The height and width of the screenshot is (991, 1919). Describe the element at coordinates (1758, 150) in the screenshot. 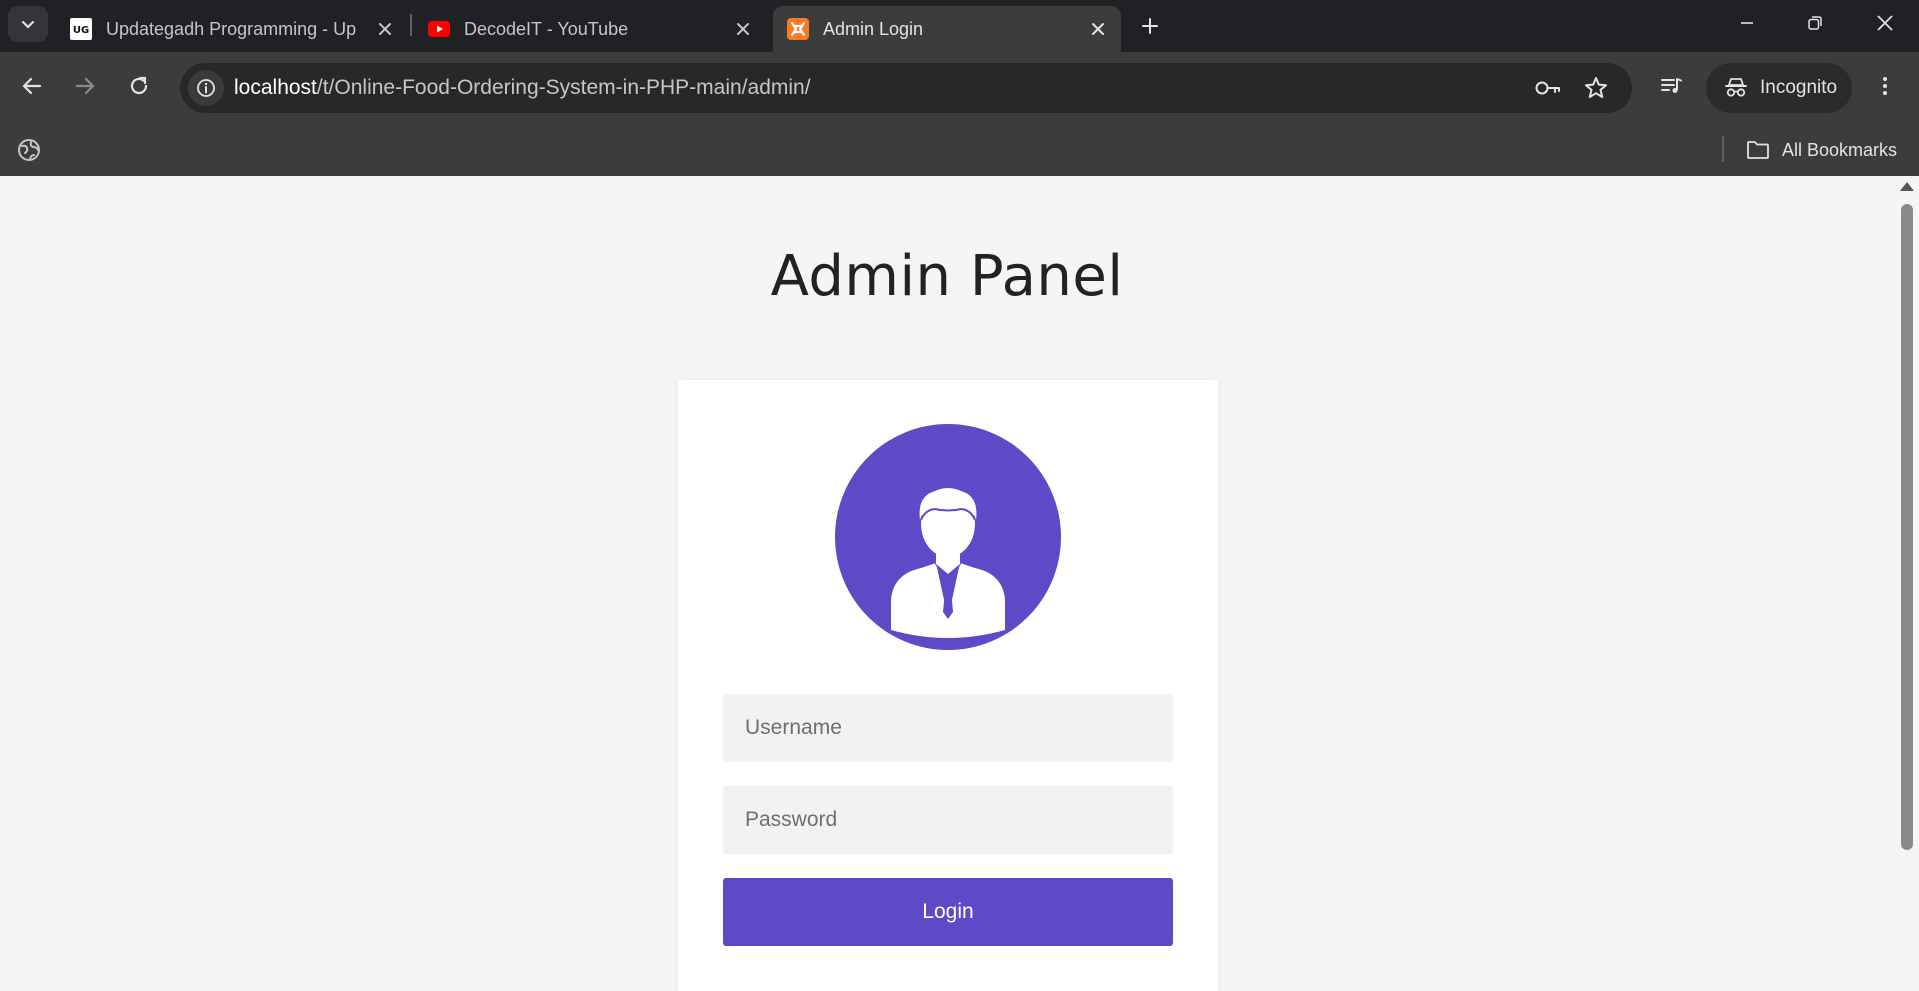

I see `folder-icon` at that location.